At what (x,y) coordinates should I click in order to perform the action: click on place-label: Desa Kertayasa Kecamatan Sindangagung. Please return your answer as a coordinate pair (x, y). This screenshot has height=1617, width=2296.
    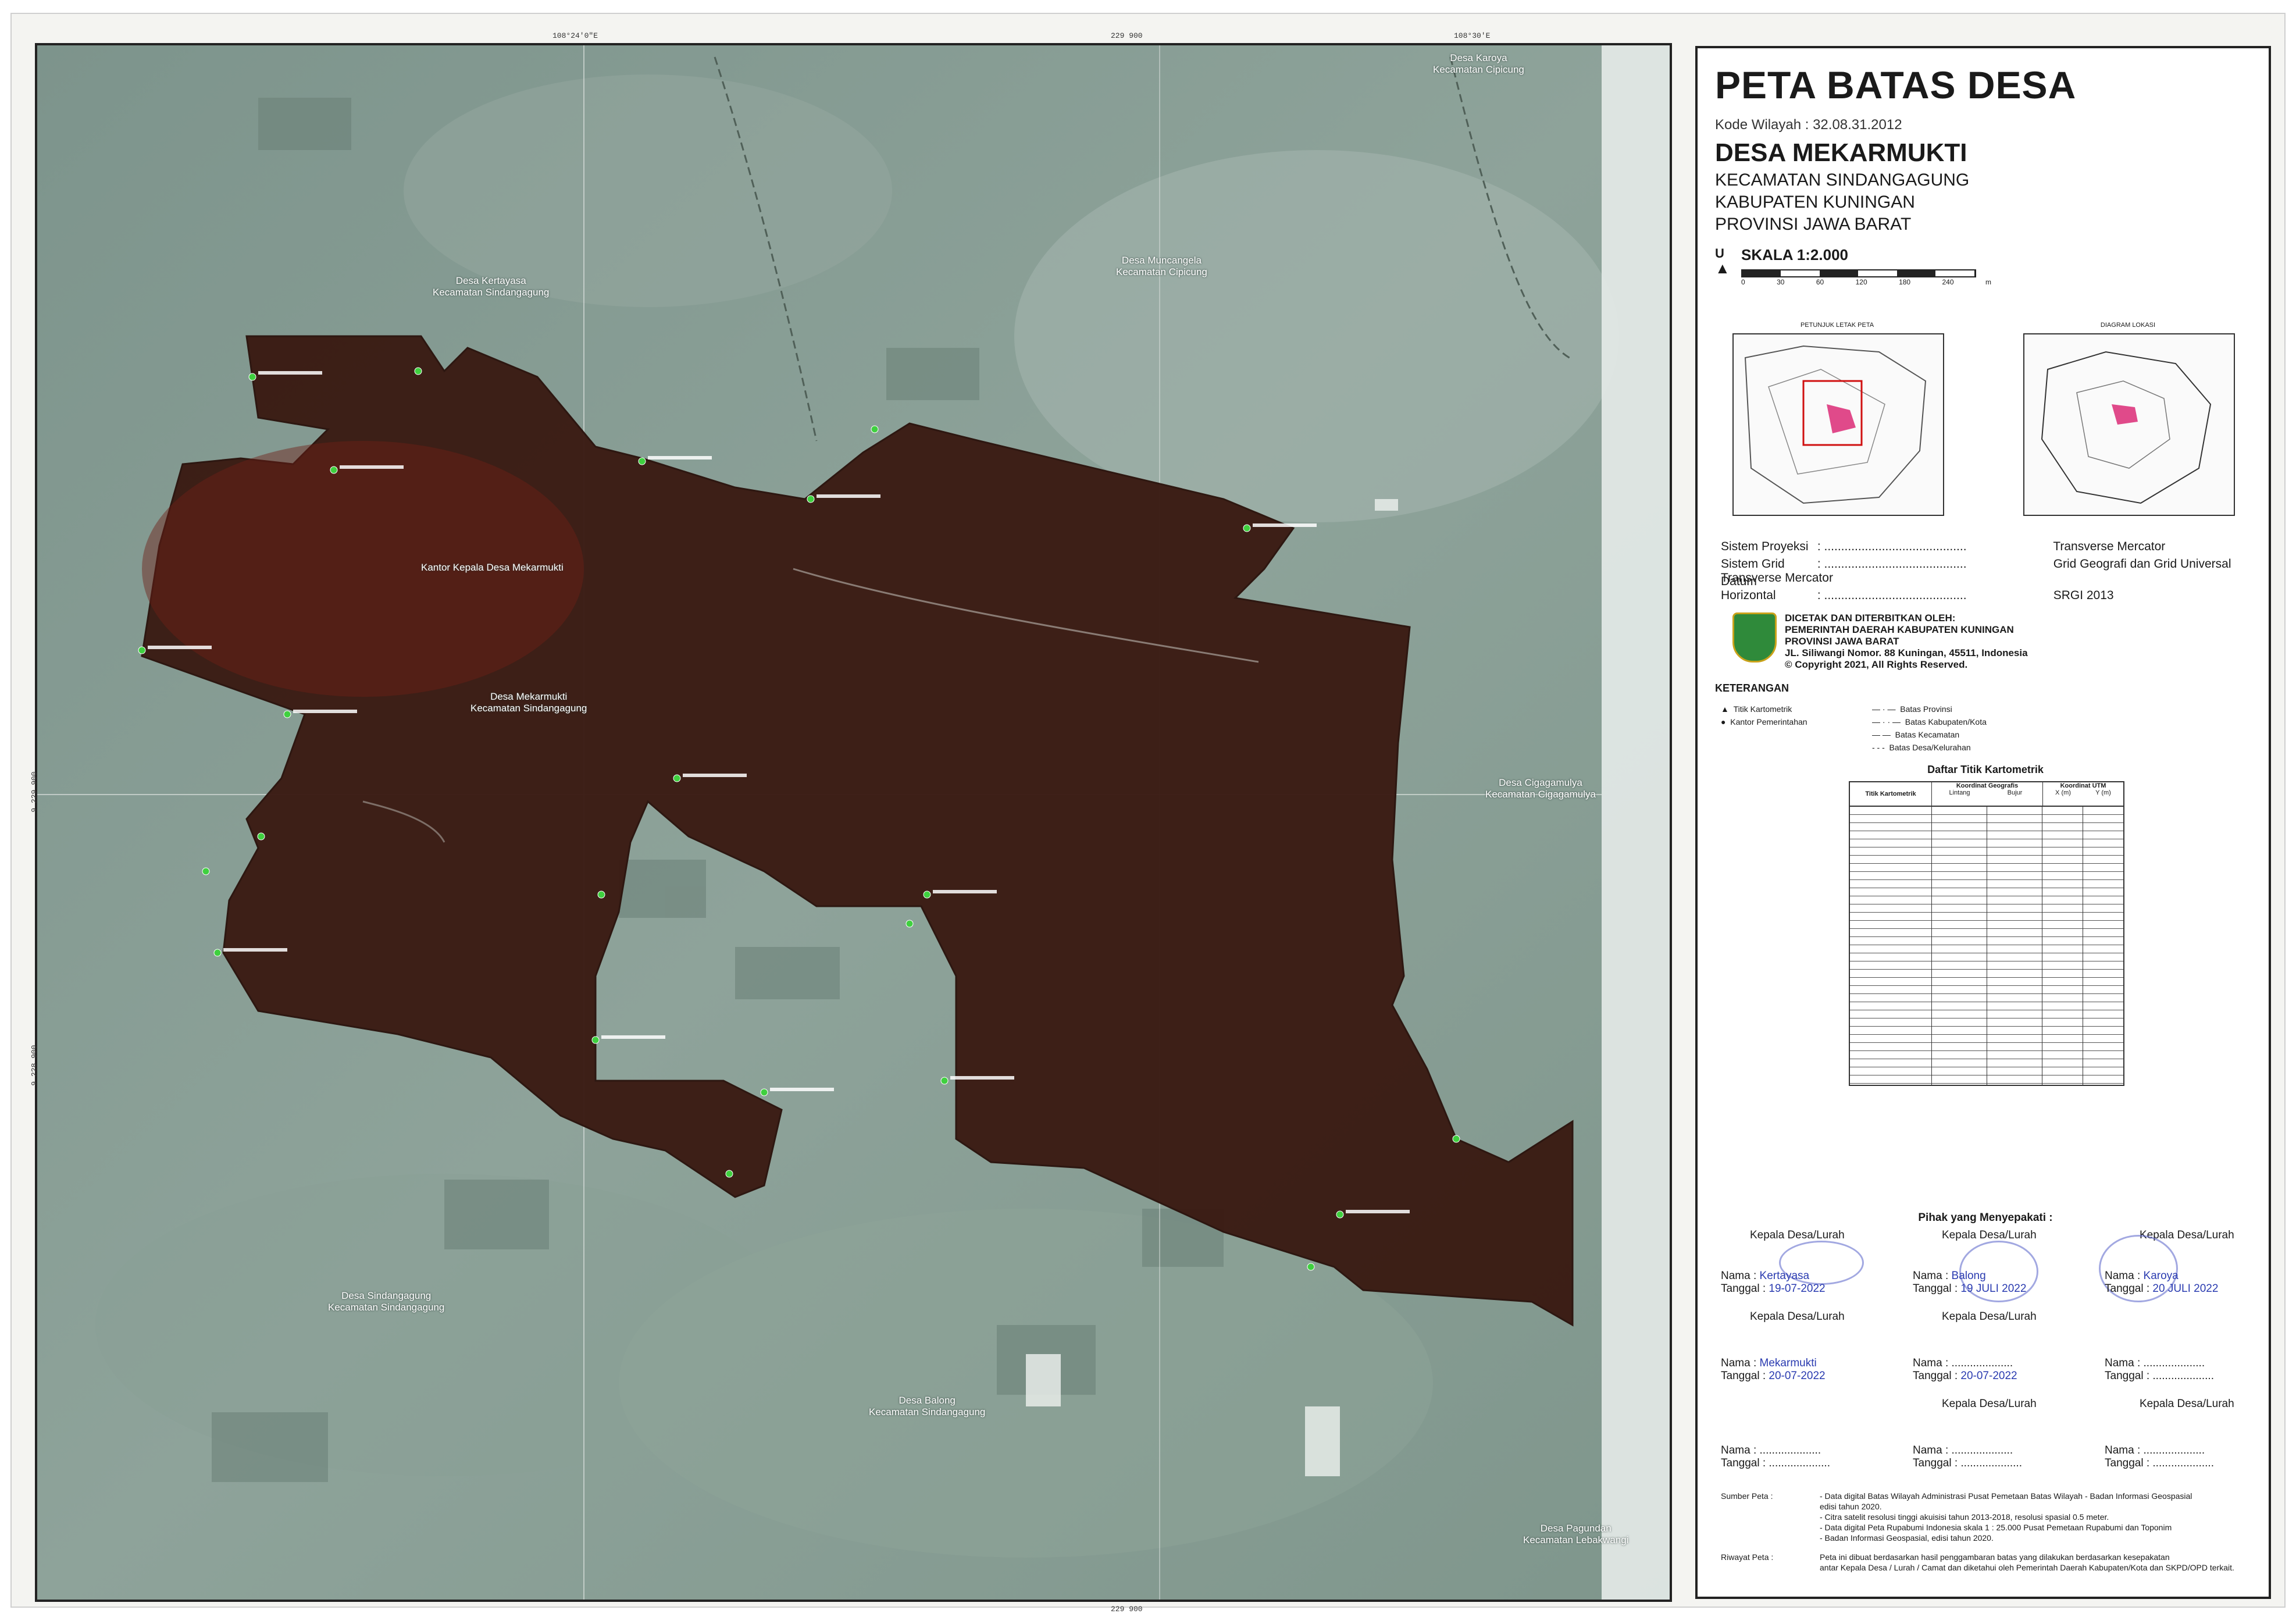
    Looking at the image, I should click on (491, 286).